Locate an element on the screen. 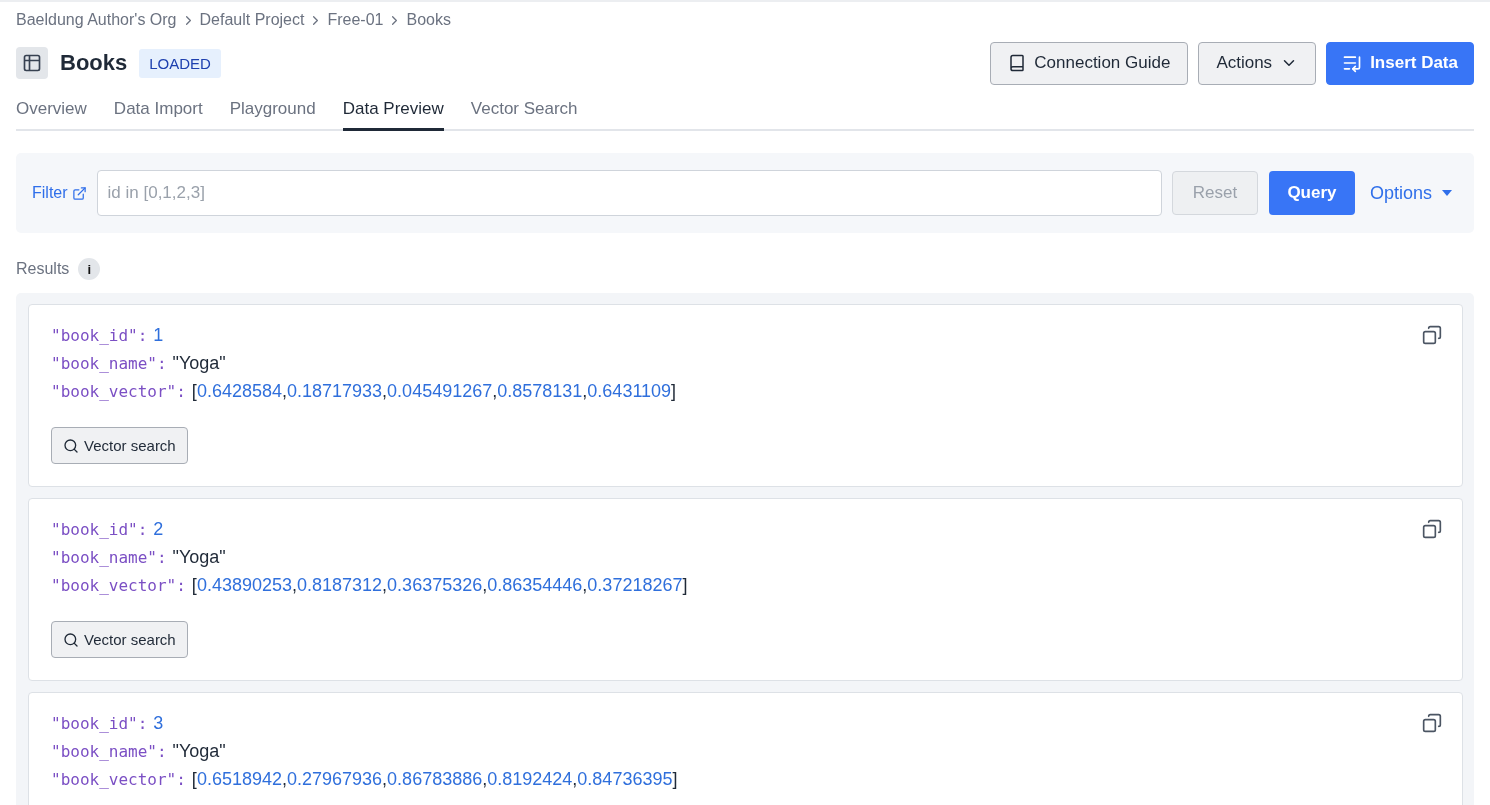 The image size is (1490, 805). value-text: 0.86783886 is located at coordinates (435, 779).